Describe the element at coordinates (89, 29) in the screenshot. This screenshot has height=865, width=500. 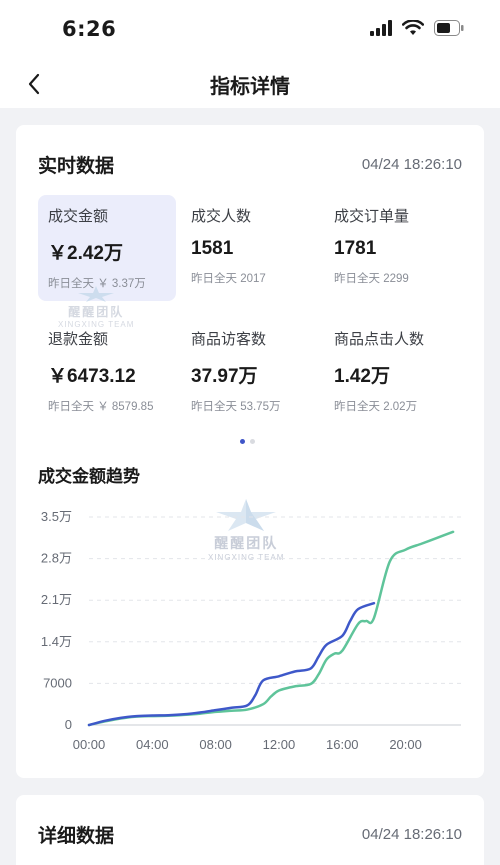
I see `status-time: 6:26` at that location.